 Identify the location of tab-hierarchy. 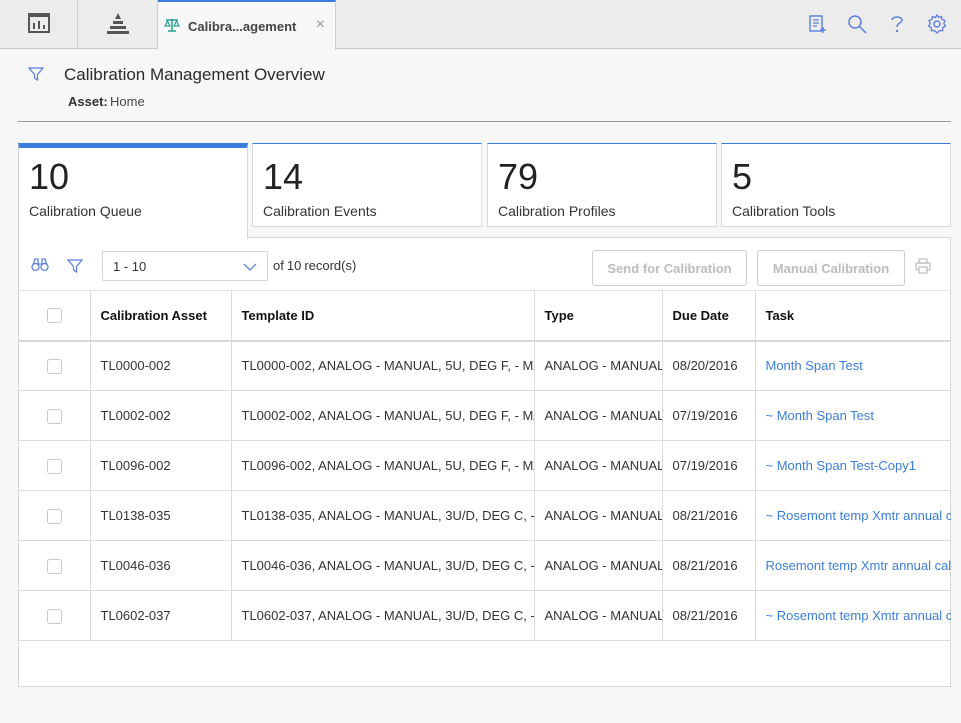
(118, 24).